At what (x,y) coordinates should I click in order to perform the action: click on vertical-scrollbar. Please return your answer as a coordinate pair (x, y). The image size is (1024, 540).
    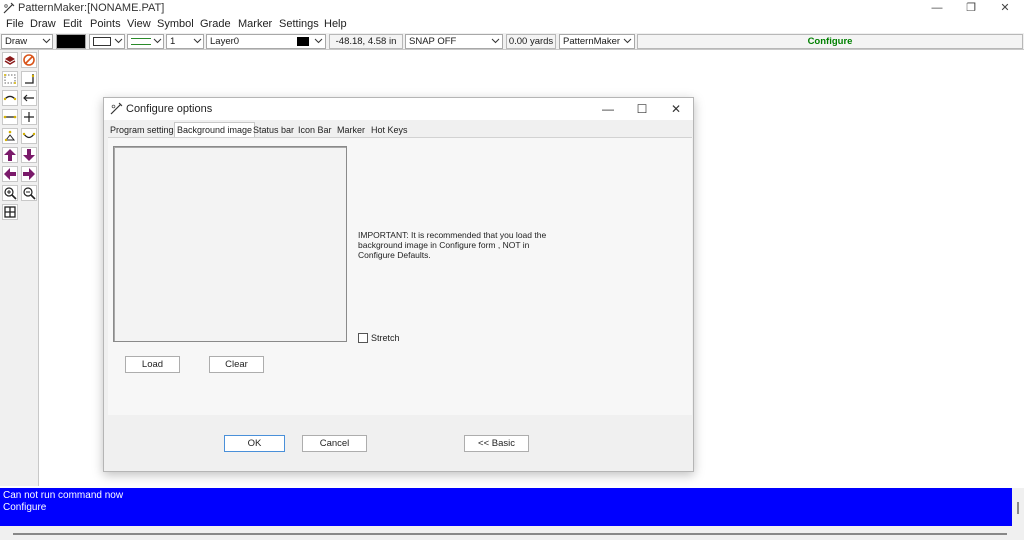
    Looking at the image, I should click on (1018, 507).